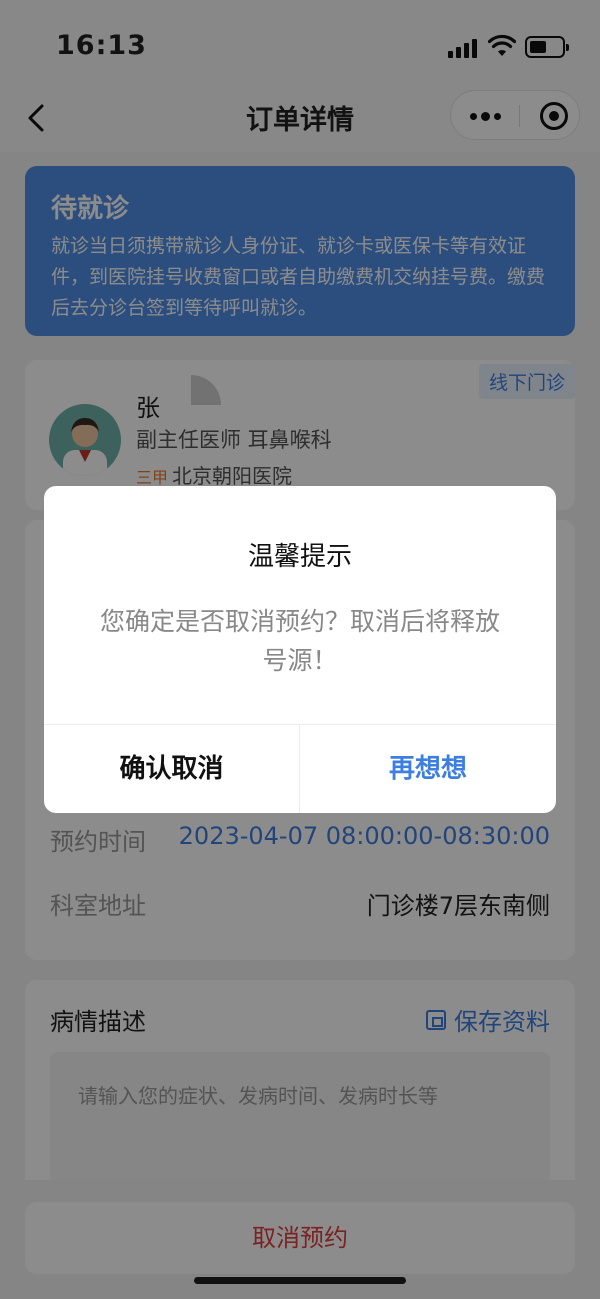  Describe the element at coordinates (299, 557) in the screenshot. I see `dialog-title: 温馨提示` at that location.